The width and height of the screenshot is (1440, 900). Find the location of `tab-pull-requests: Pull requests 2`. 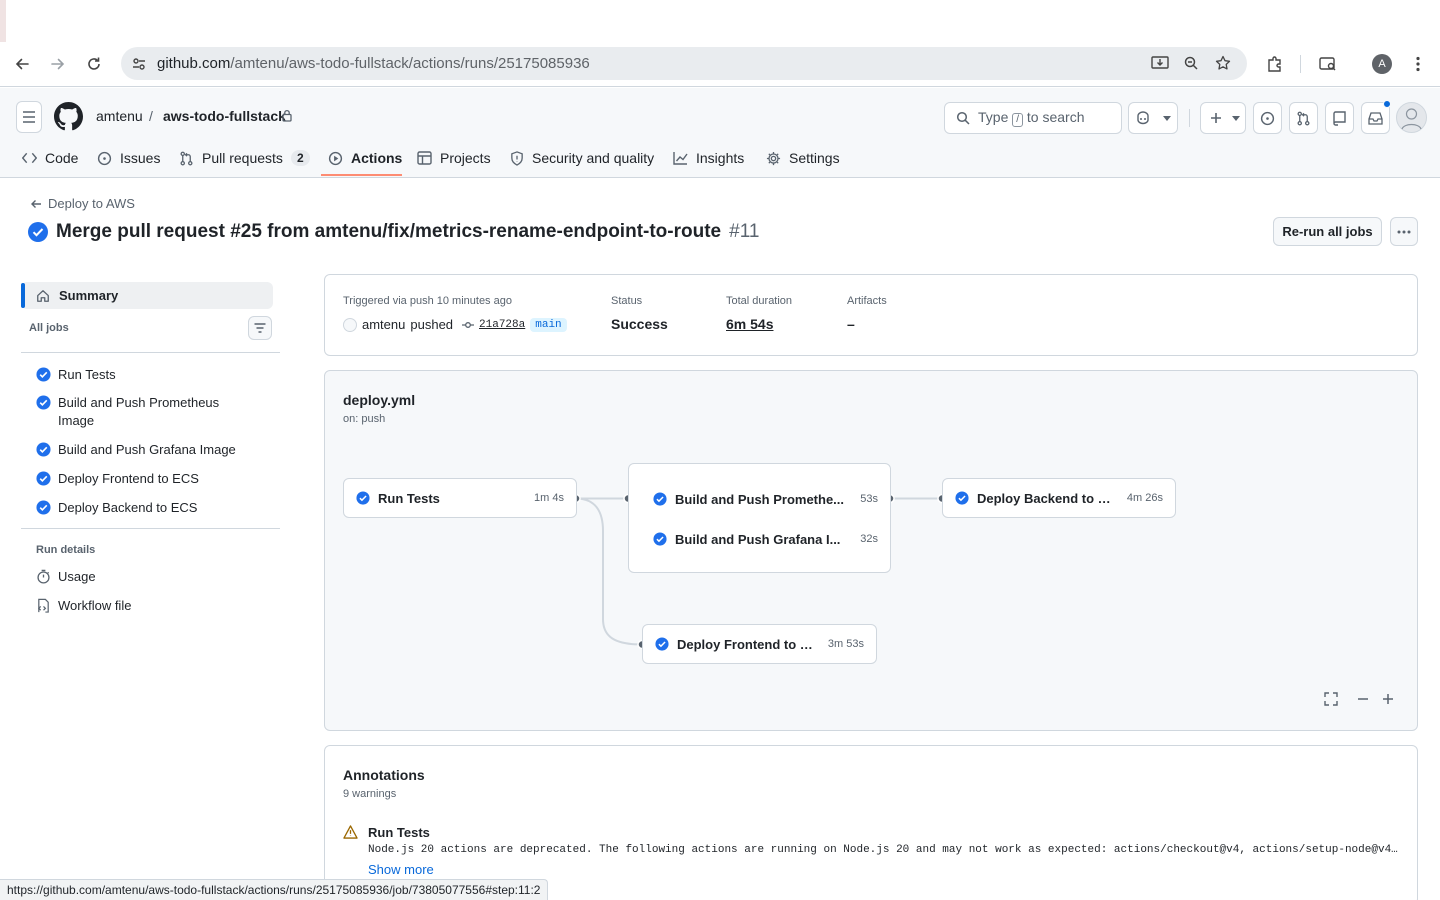

tab-pull-requests: Pull requests 2 is located at coordinates (244, 158).